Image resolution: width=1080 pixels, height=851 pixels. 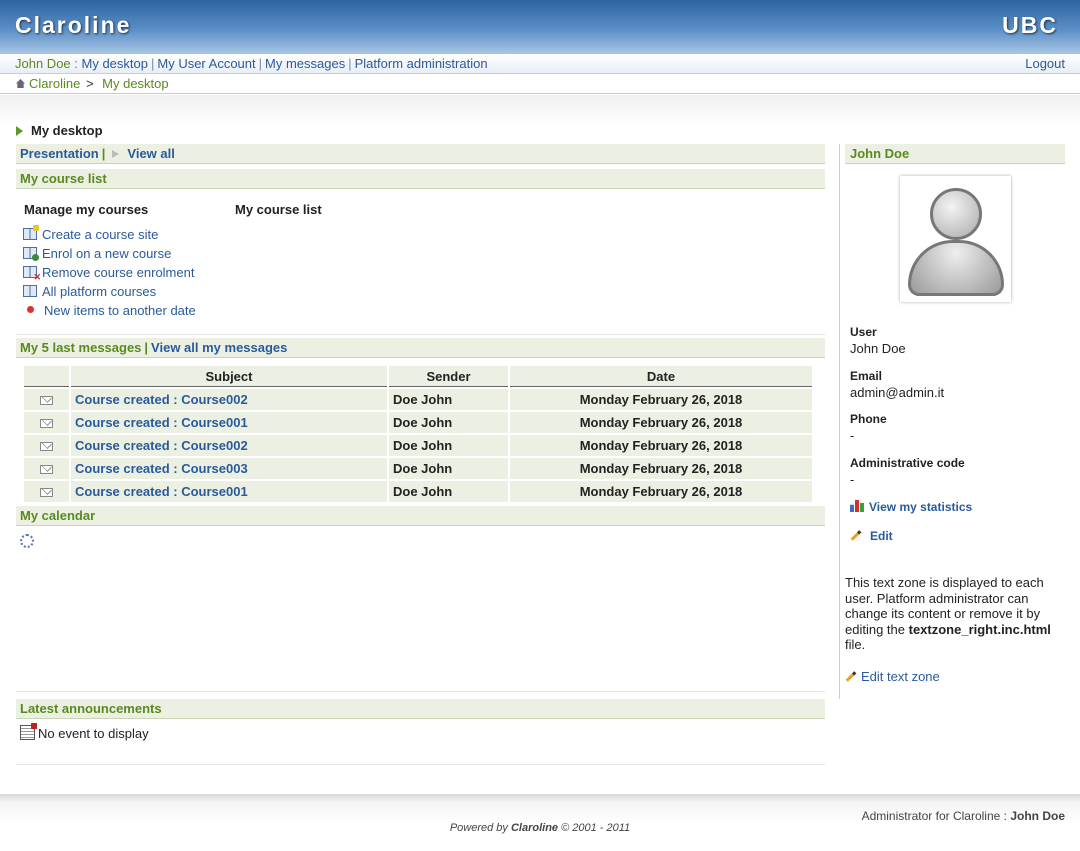 What do you see at coordinates (20, 83) in the screenshot?
I see `home-icon` at bounding box center [20, 83].